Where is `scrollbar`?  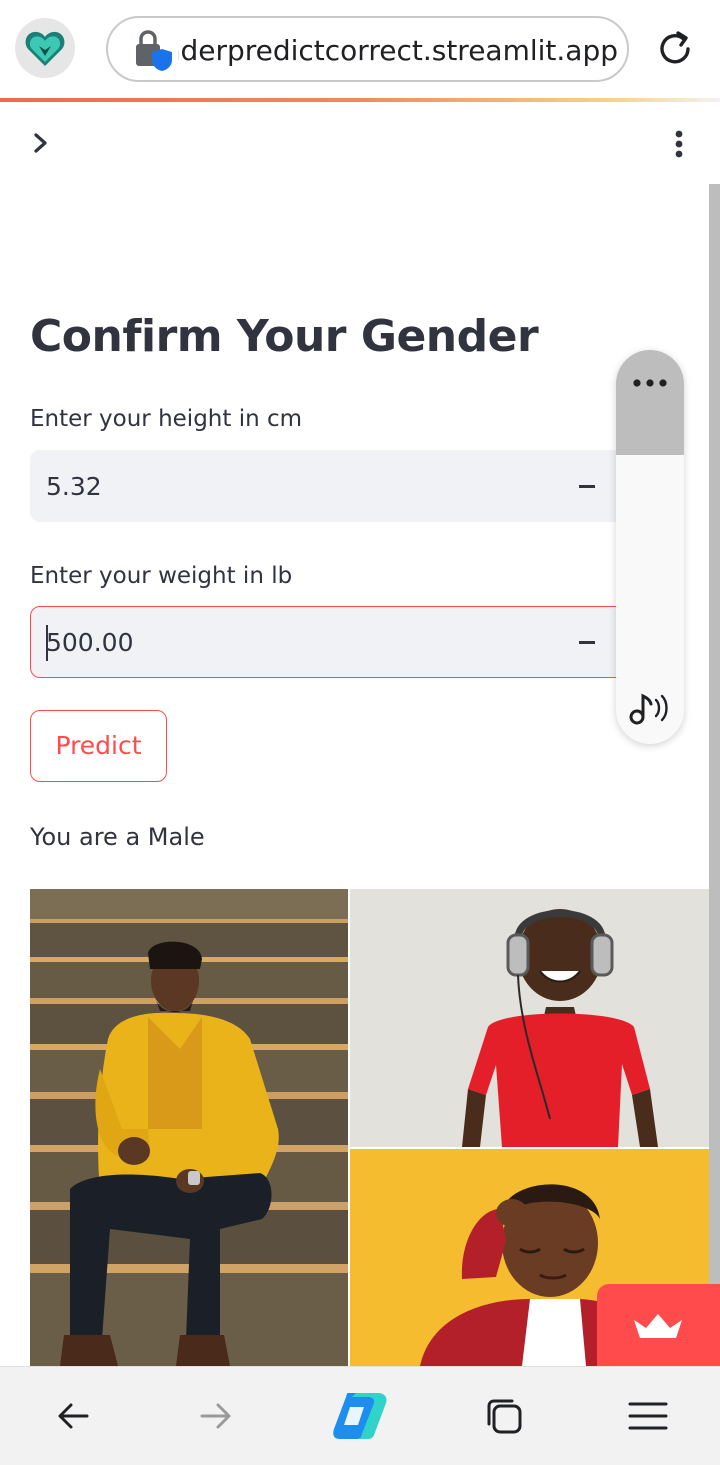
scrollbar is located at coordinates (714, 775).